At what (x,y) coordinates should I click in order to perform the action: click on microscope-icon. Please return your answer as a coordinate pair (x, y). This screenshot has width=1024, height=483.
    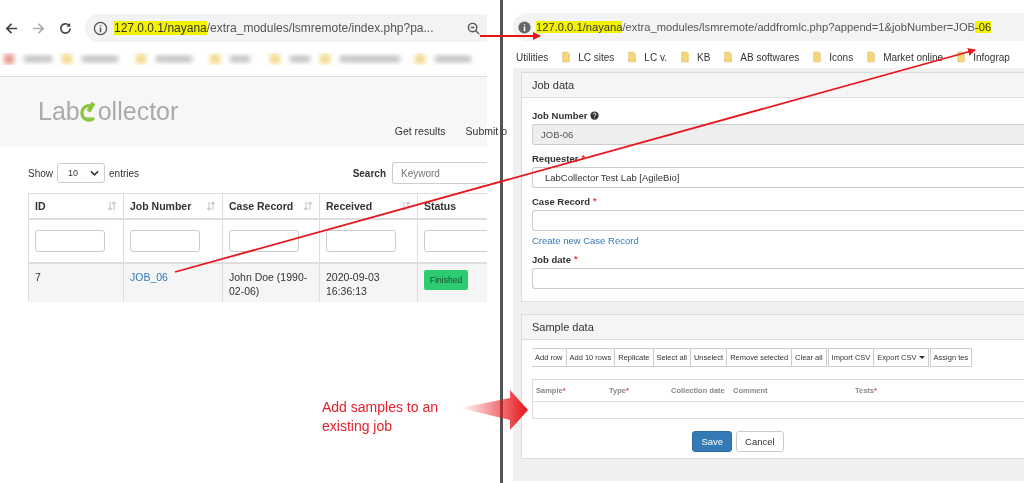
    Looking at the image, I should click on (88, 111).